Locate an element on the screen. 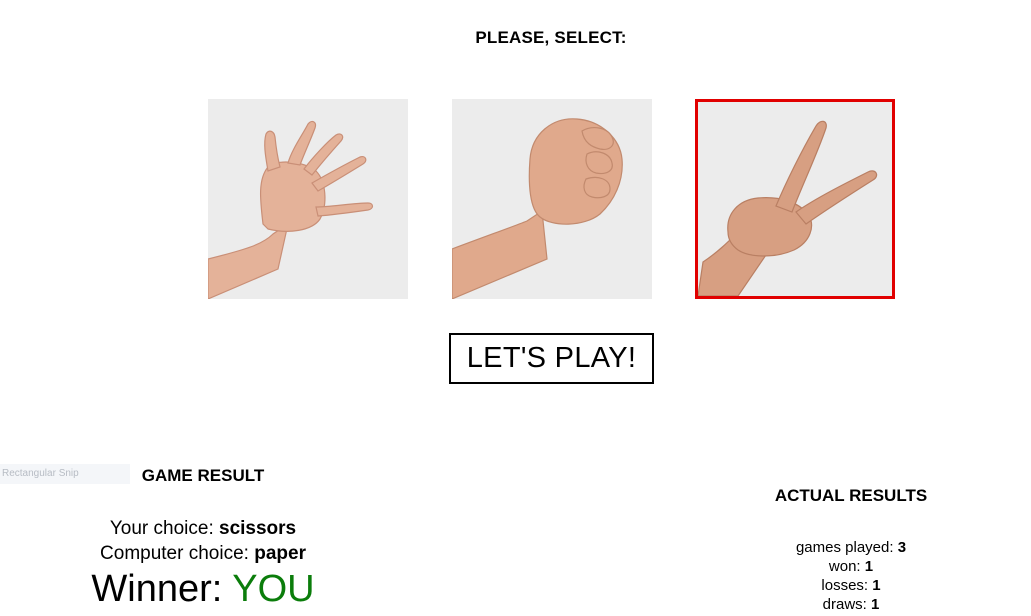 The width and height of the screenshot is (1031, 616). actual-results-title: ACTUAL RESULTS is located at coordinates (851, 495).